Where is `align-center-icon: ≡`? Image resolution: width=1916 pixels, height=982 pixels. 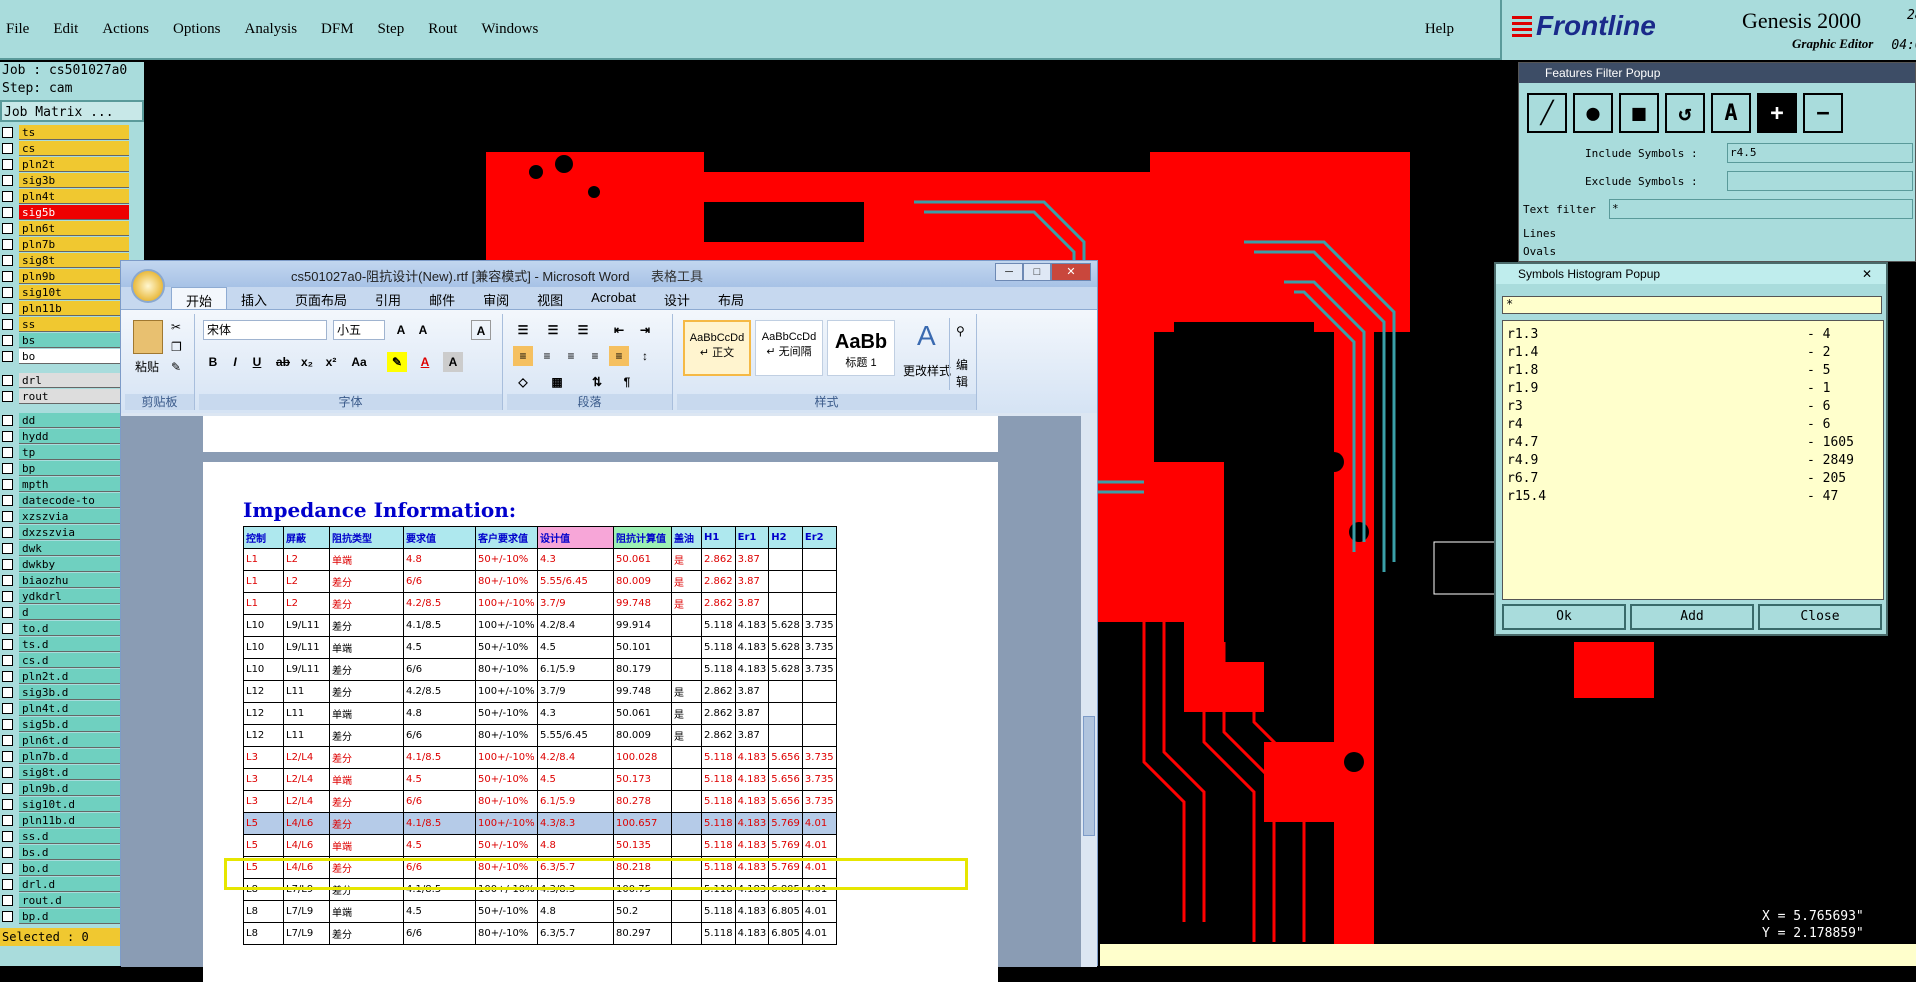 align-center-icon: ≡ is located at coordinates (547, 356).